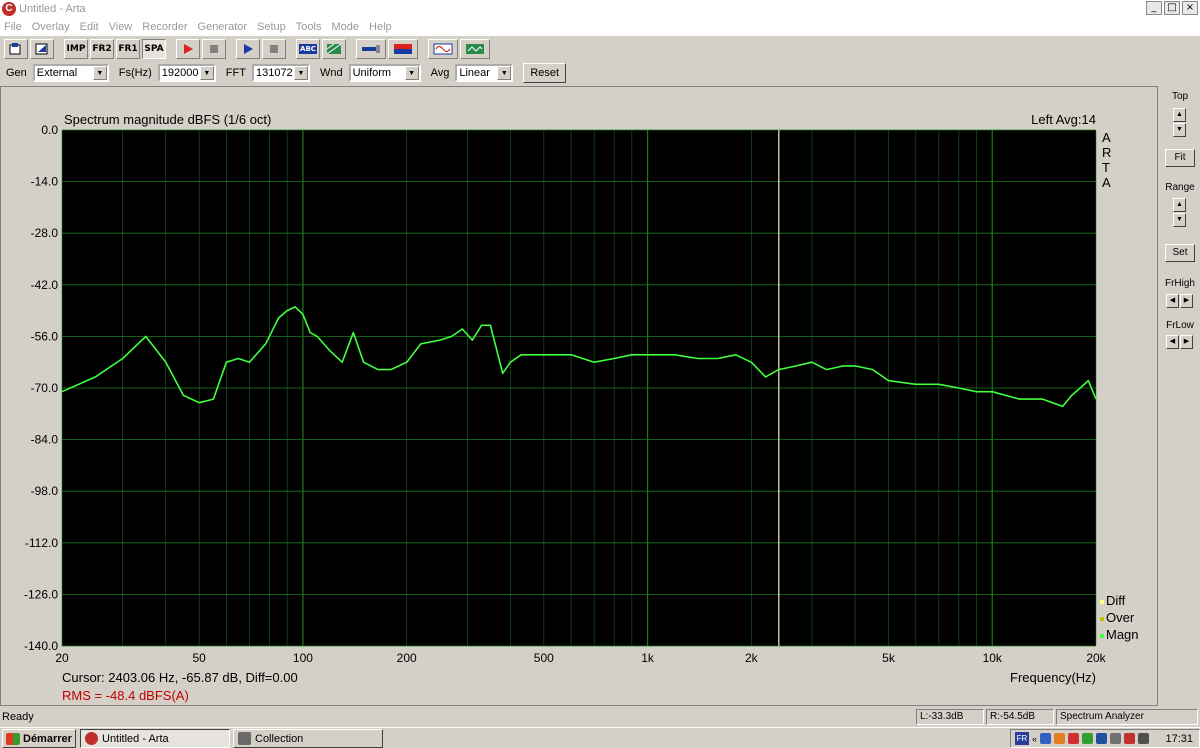 The image size is (1200, 748). Describe the element at coordinates (135, 738) in the screenshot. I see `task-arta-label: Untitled - Arta` at that location.